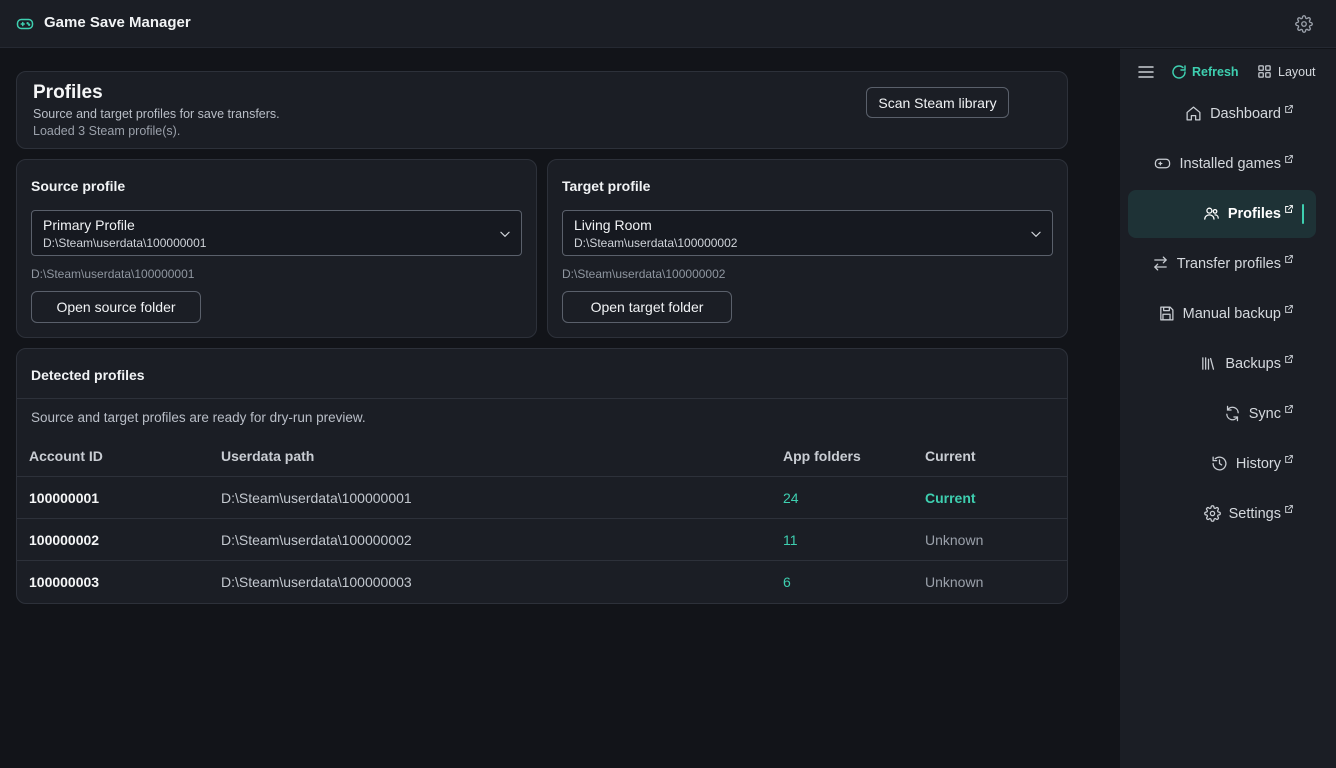  What do you see at coordinates (1146, 72) in the screenshot?
I see `menu-icon` at bounding box center [1146, 72].